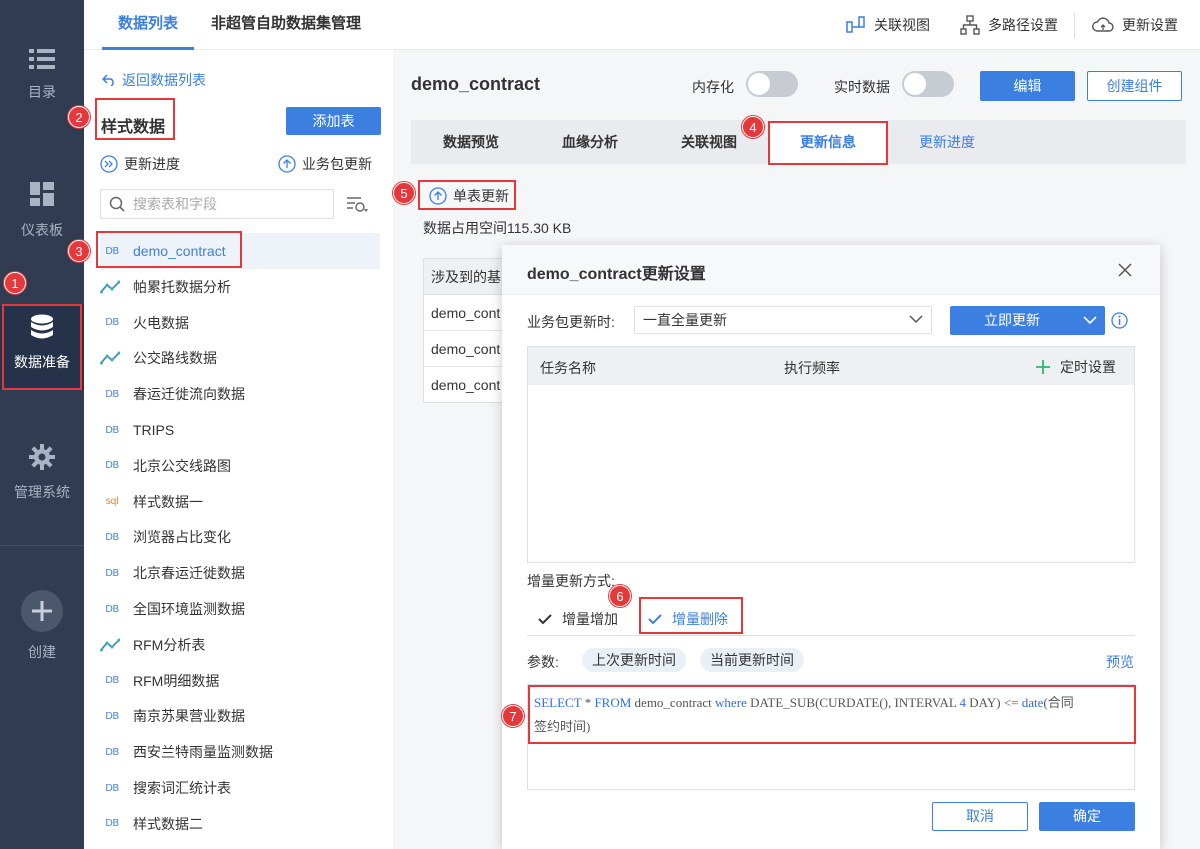 The width and height of the screenshot is (1200, 849). Describe the element at coordinates (358, 205) in the screenshot. I see `filter-sort-button` at that location.